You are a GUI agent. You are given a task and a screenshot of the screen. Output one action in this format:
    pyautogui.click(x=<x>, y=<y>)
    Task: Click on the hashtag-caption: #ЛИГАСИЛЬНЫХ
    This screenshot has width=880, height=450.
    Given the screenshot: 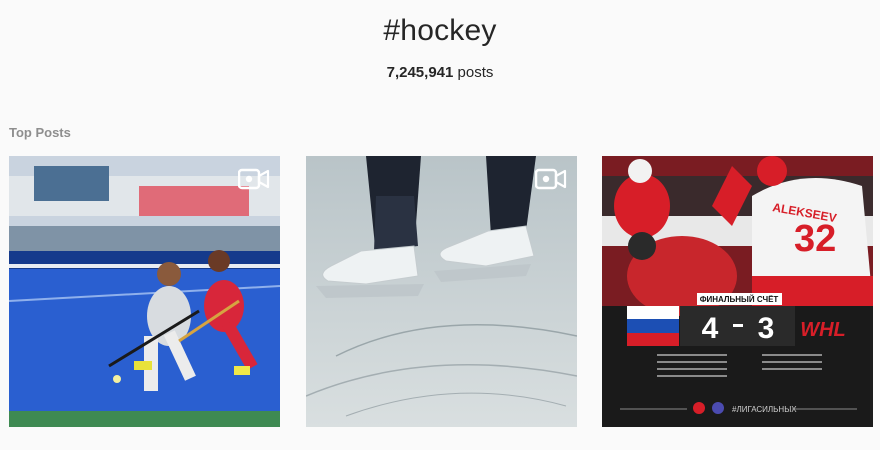 What is the action you would take?
    pyautogui.click(x=764, y=409)
    